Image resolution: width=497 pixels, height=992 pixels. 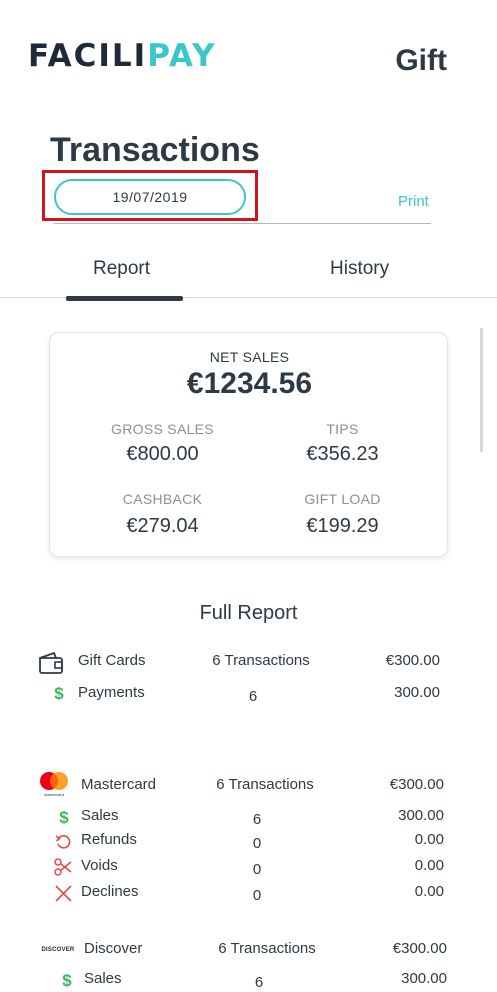 I want to click on tab-report: Report, so click(x=121, y=269).